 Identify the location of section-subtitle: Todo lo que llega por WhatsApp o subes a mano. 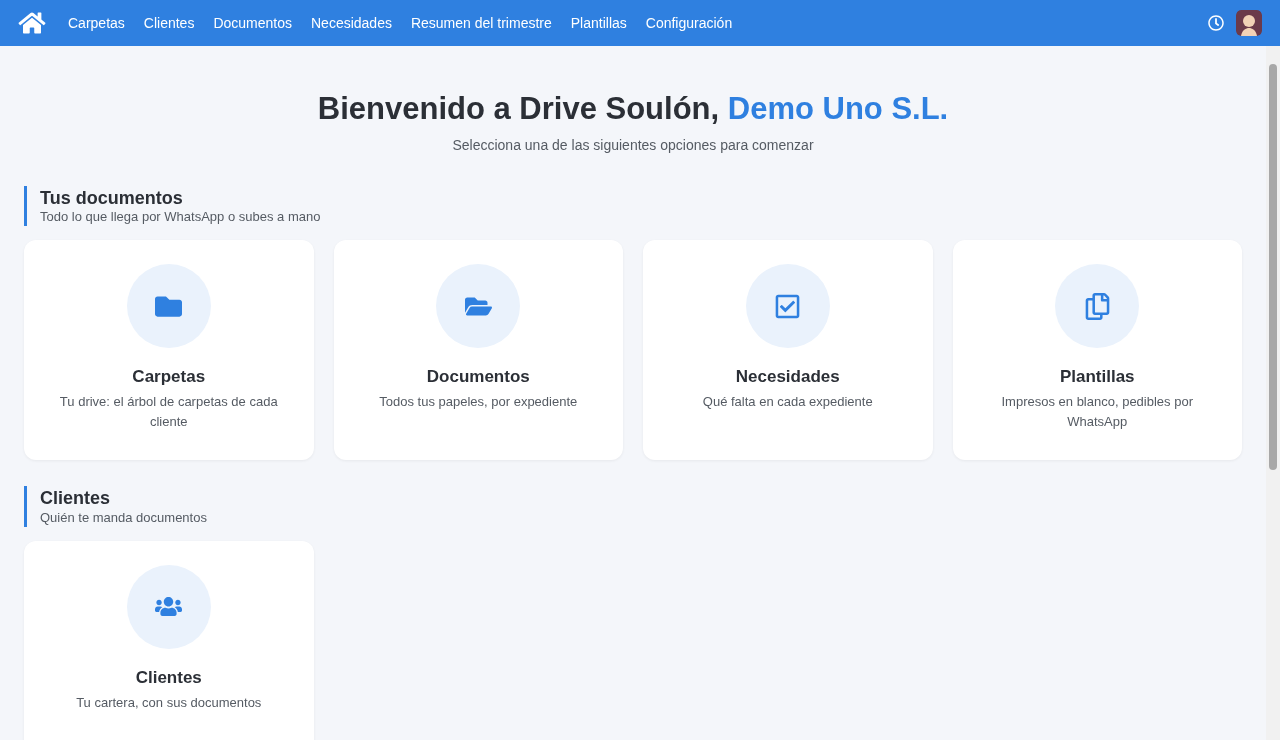
(181, 217).